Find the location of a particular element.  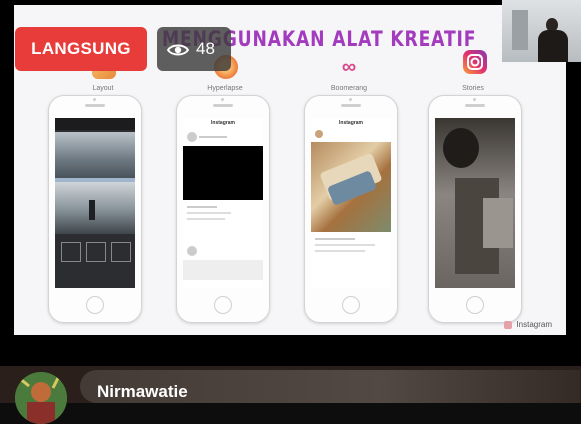

viewer-count-badge: 48 is located at coordinates (194, 49).